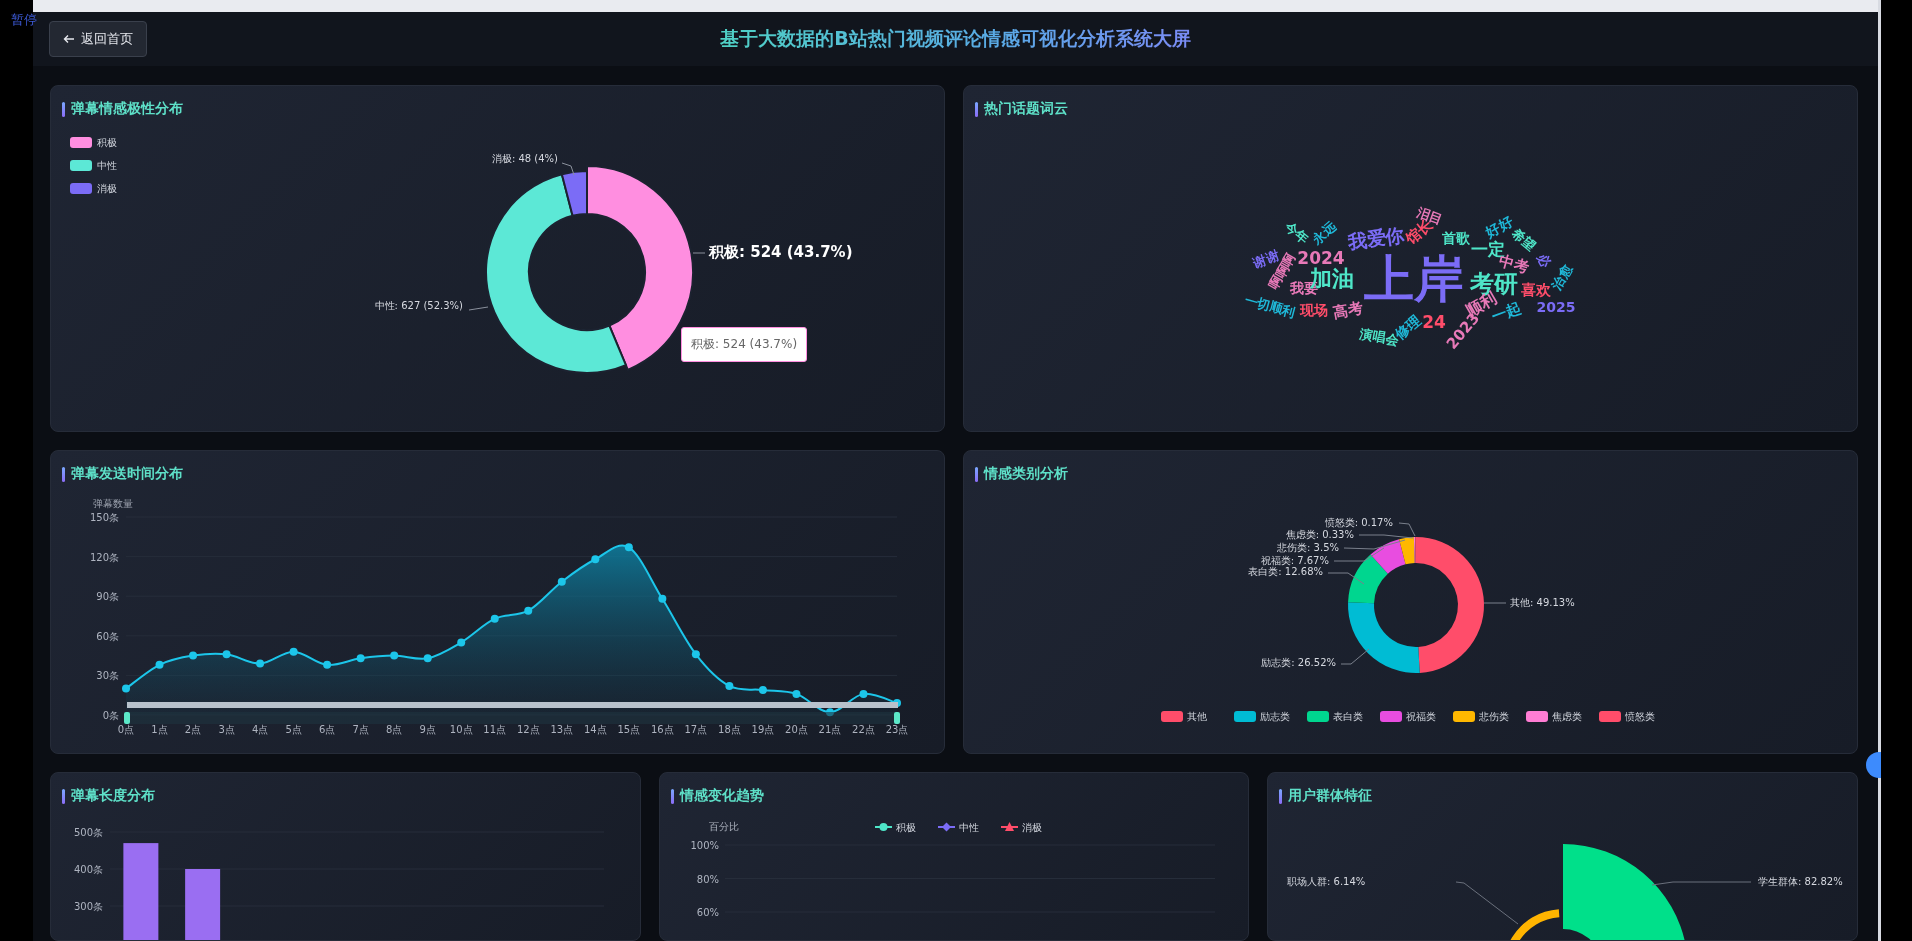 The width and height of the screenshot is (1912, 941). I want to click on panel-title: 情感变化趋势, so click(721, 796).